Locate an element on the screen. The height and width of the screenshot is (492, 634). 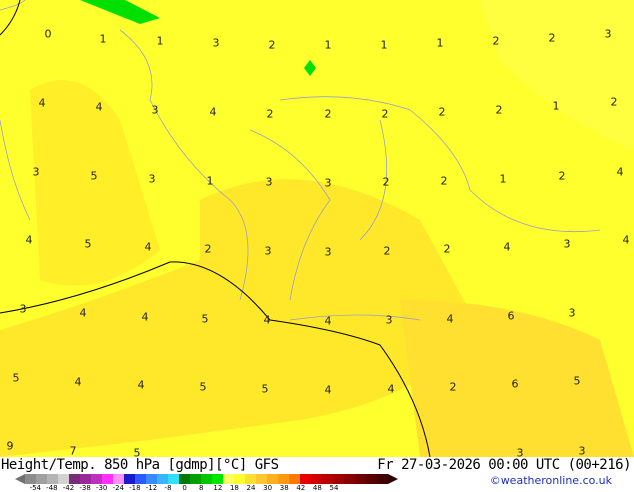
contour-label: 0 is located at coordinates (48, 34).